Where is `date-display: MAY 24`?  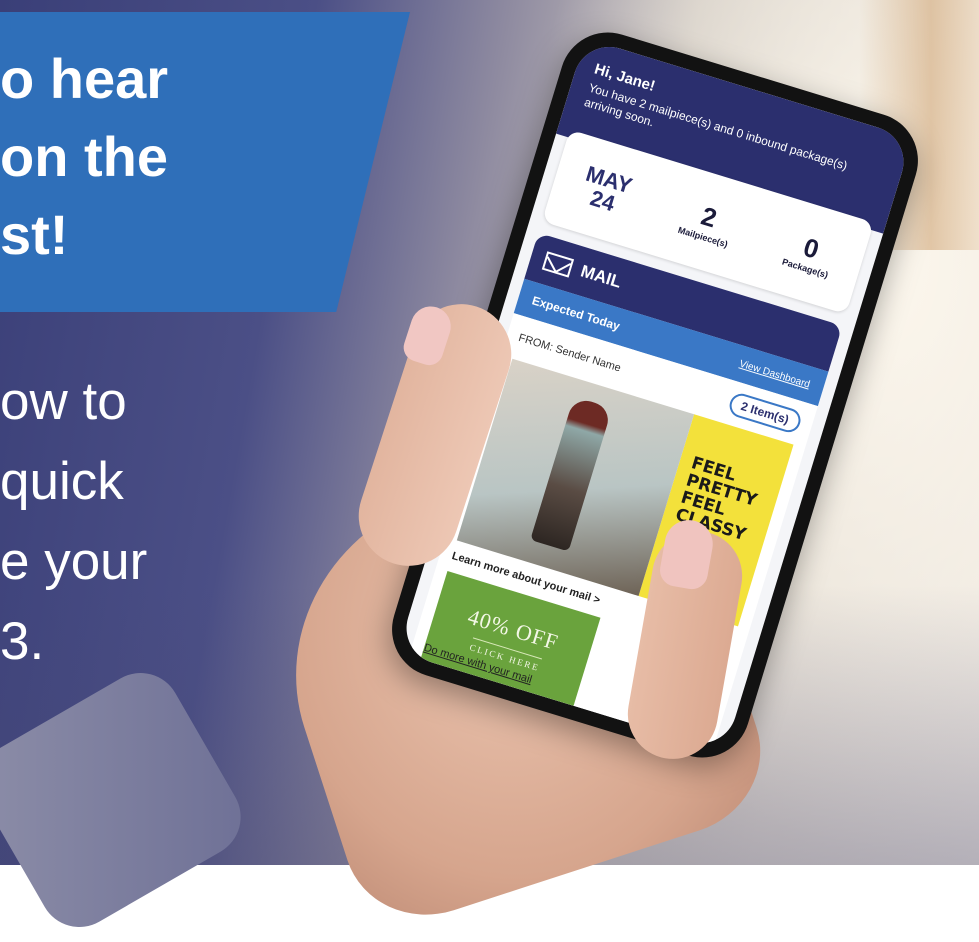 date-display: MAY 24 is located at coordinates (606, 190).